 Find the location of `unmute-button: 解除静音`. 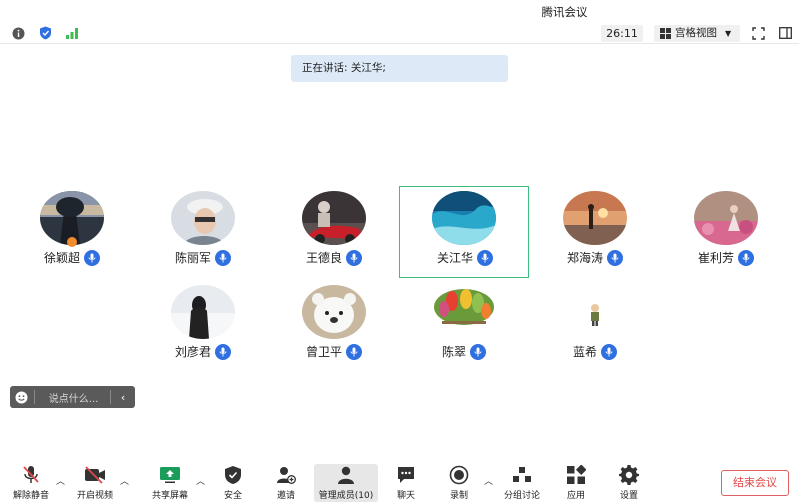

unmute-button: 解除静音 is located at coordinates (31, 483).